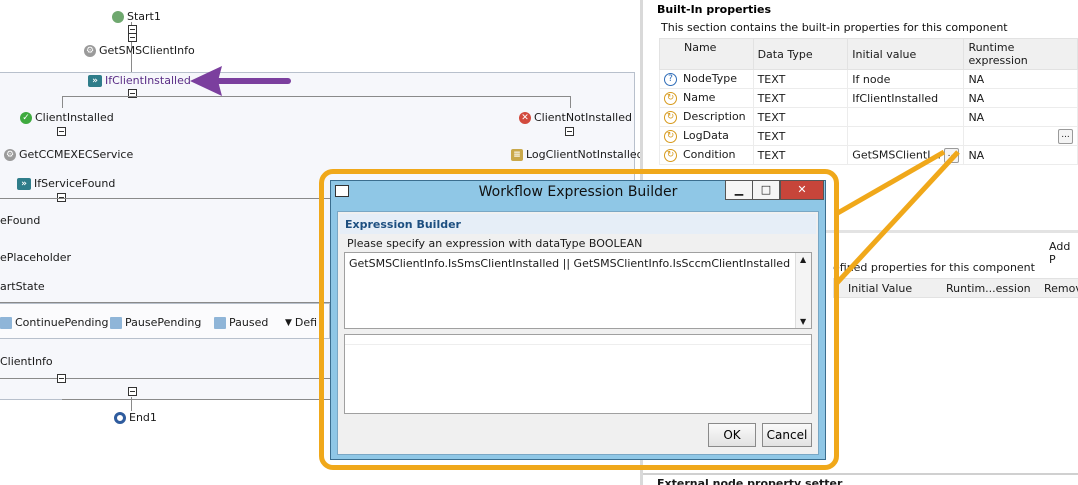 Image resolution: width=1078 pixels, height=485 pixels. What do you see at coordinates (578, 224) in the screenshot?
I see `group-header: Expression Builder` at bounding box center [578, 224].